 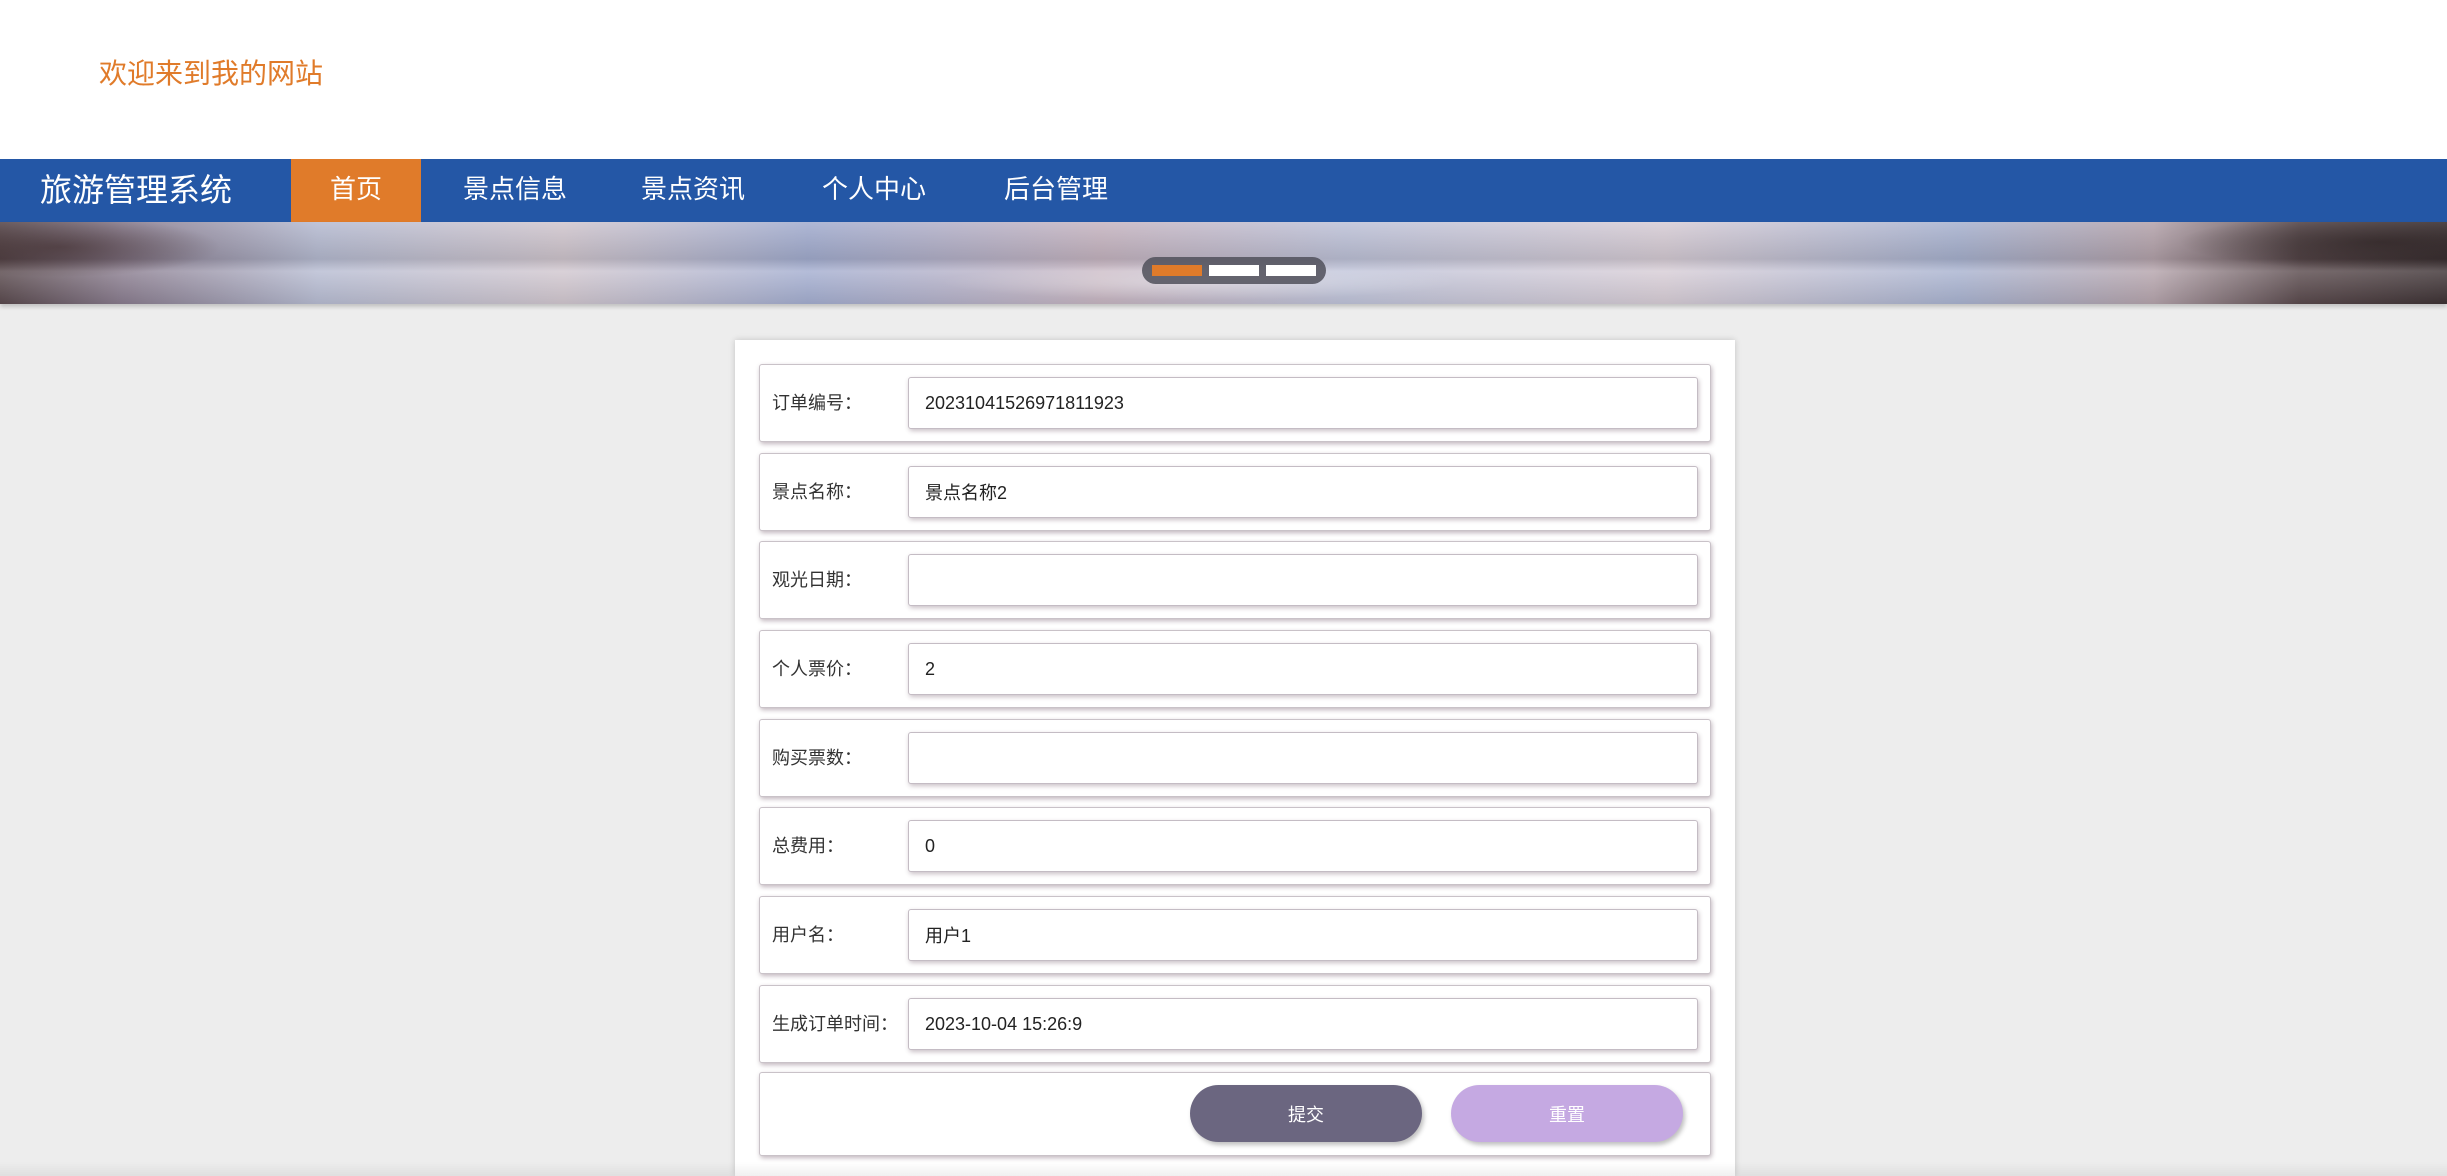 What do you see at coordinates (835, 1024) in the screenshot?
I see `order-time-label: 生成订单时间：` at bounding box center [835, 1024].